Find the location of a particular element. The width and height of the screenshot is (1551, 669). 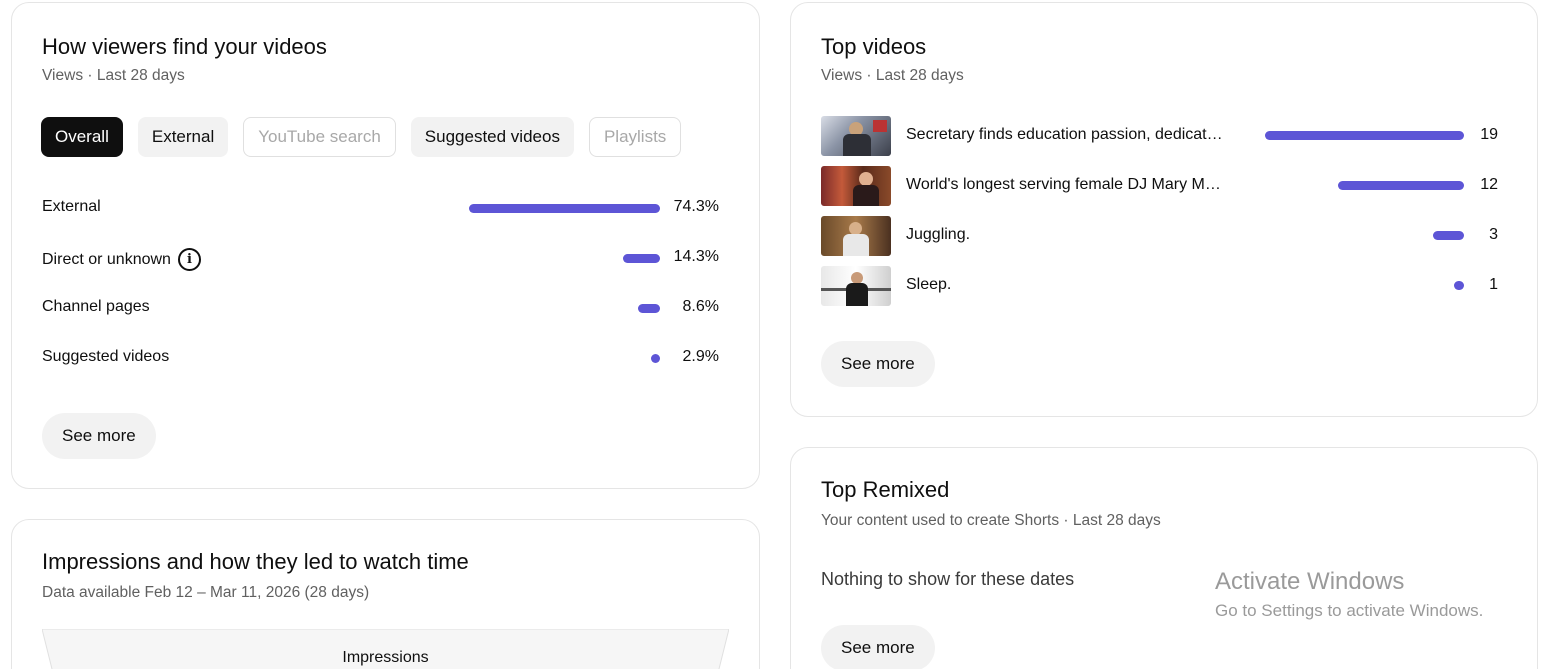

chip-suggested-videos: Suggested videos is located at coordinates (492, 137).